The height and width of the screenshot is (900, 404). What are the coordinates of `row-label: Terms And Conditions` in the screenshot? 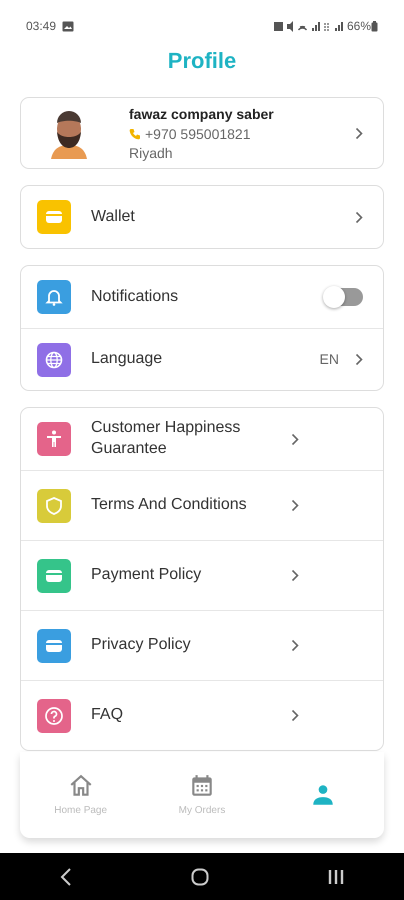 It's located at (169, 505).